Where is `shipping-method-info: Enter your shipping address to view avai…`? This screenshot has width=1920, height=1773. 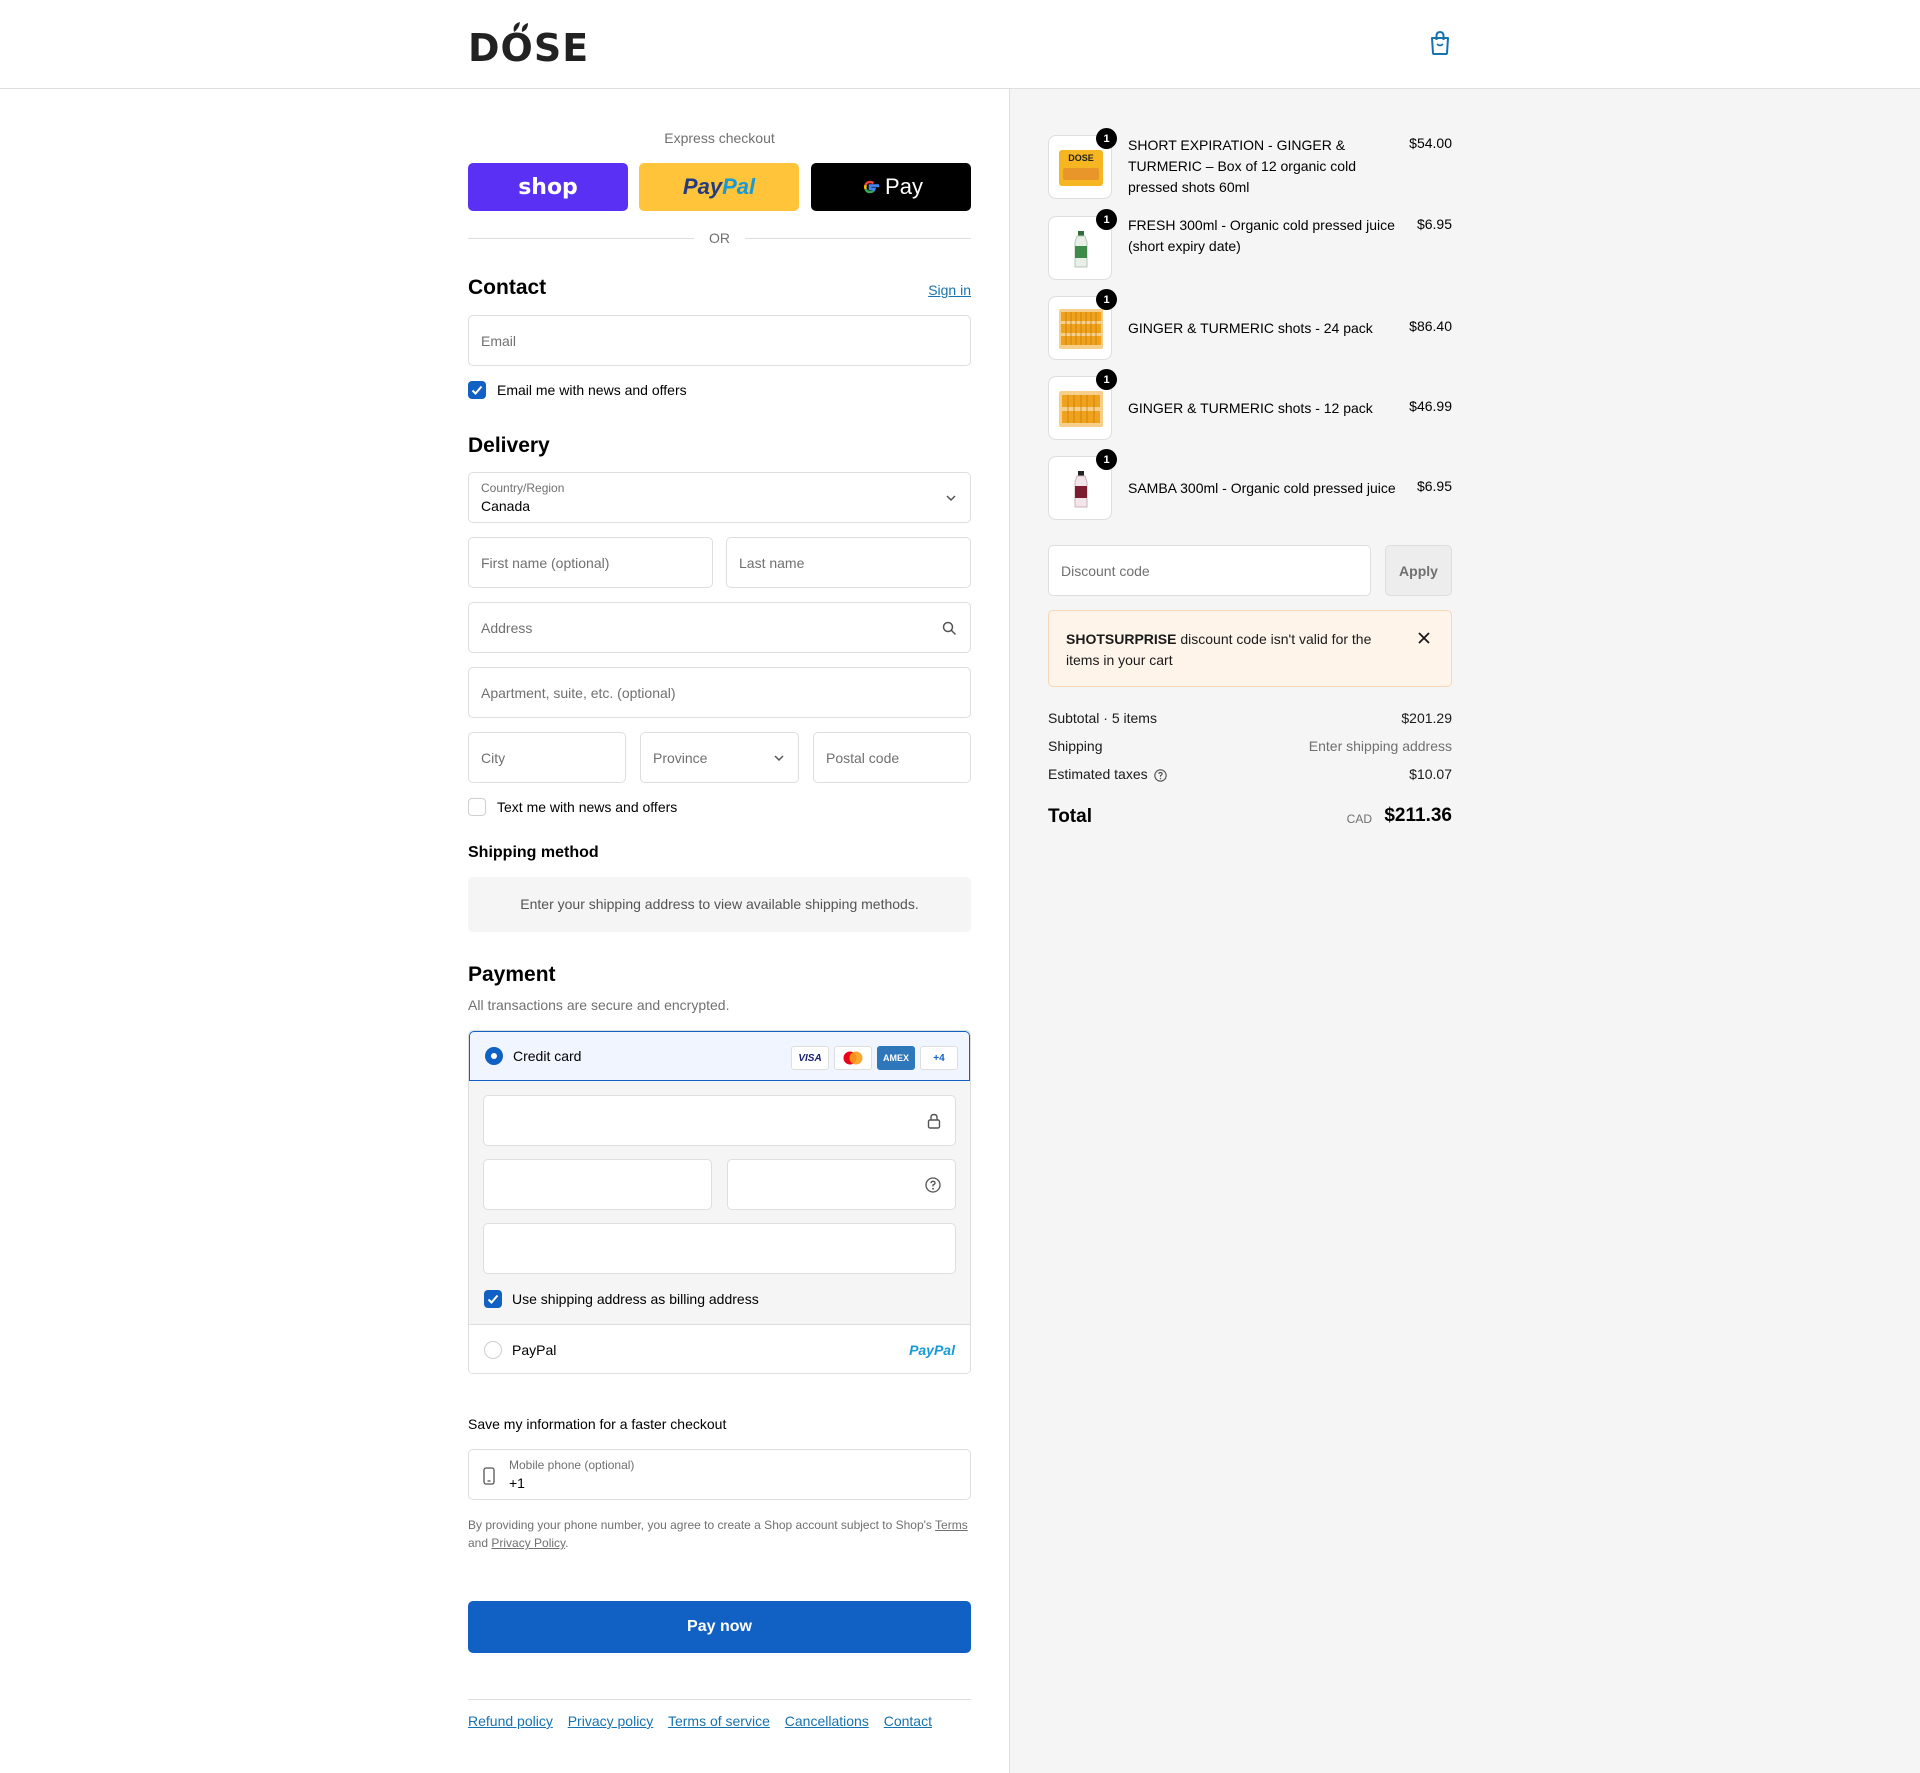 shipping-method-info: Enter your shipping address to view avai… is located at coordinates (719, 904).